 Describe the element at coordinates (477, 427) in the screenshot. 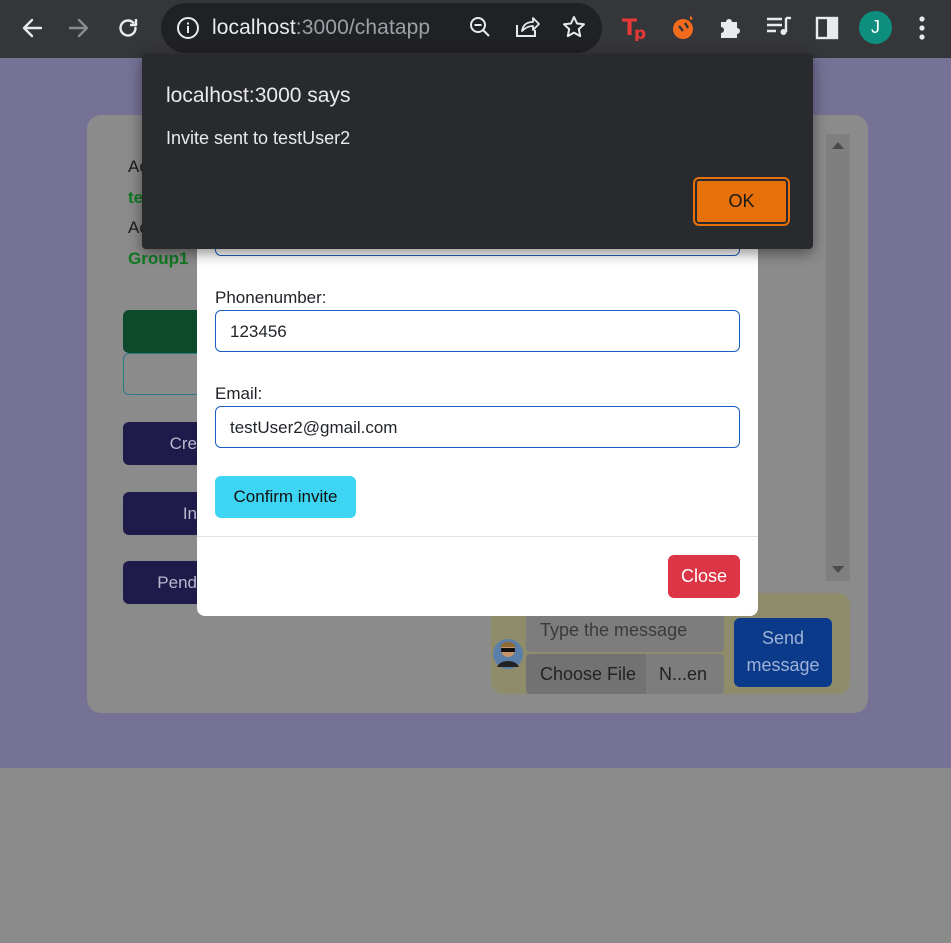

I see `email-input: testUser2@gmail.com` at that location.